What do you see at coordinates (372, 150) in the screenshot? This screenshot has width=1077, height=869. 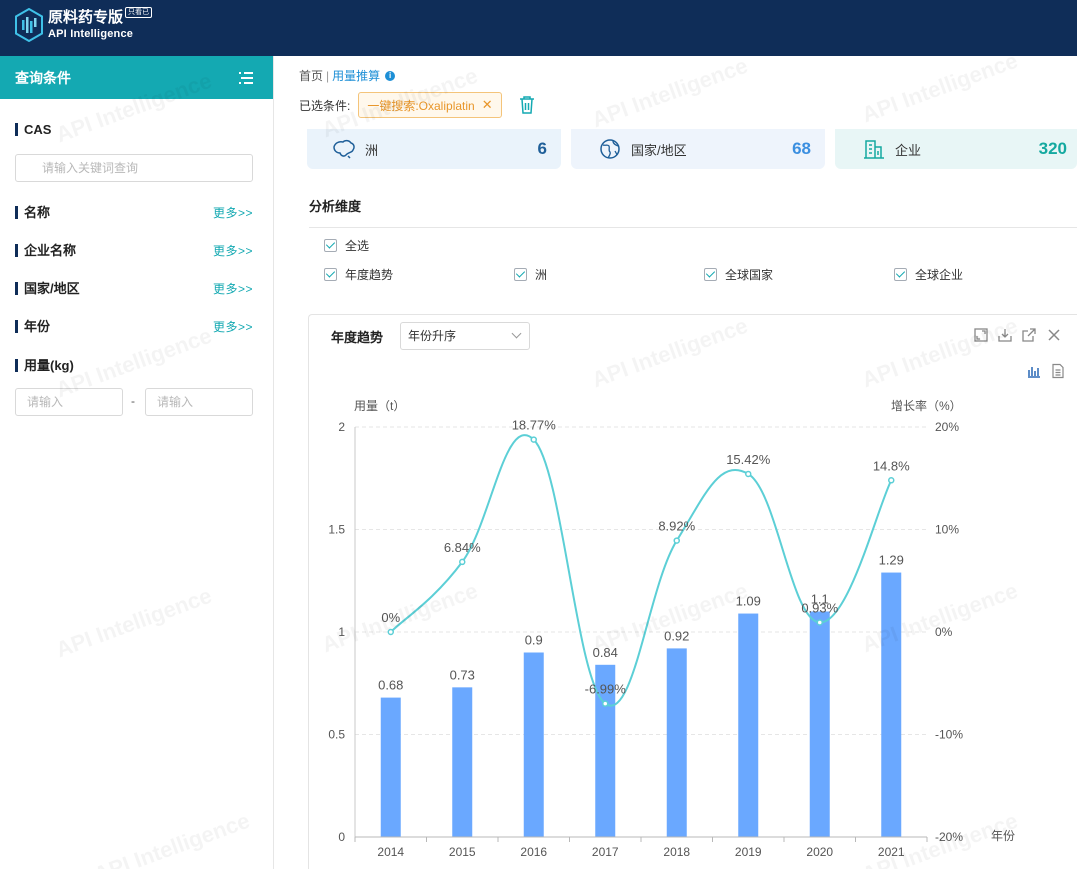 I see `stat-label: 洲` at bounding box center [372, 150].